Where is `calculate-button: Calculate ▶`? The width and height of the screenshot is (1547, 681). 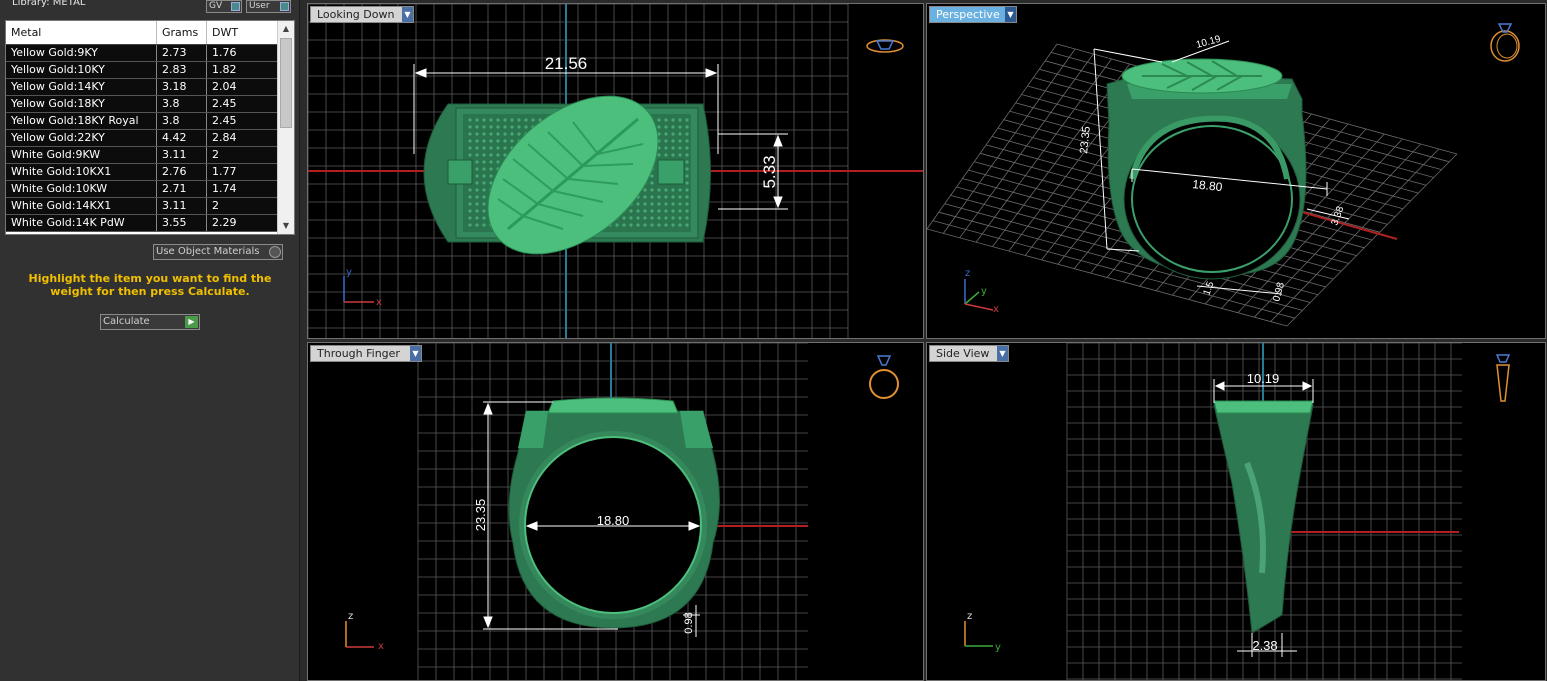 calculate-button: Calculate ▶ is located at coordinates (150, 322).